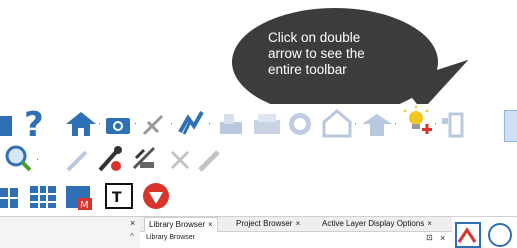 The image size is (517, 248). Describe the element at coordinates (510, 126) in the screenshot. I see `overflow-double-arrow-icon` at that location.